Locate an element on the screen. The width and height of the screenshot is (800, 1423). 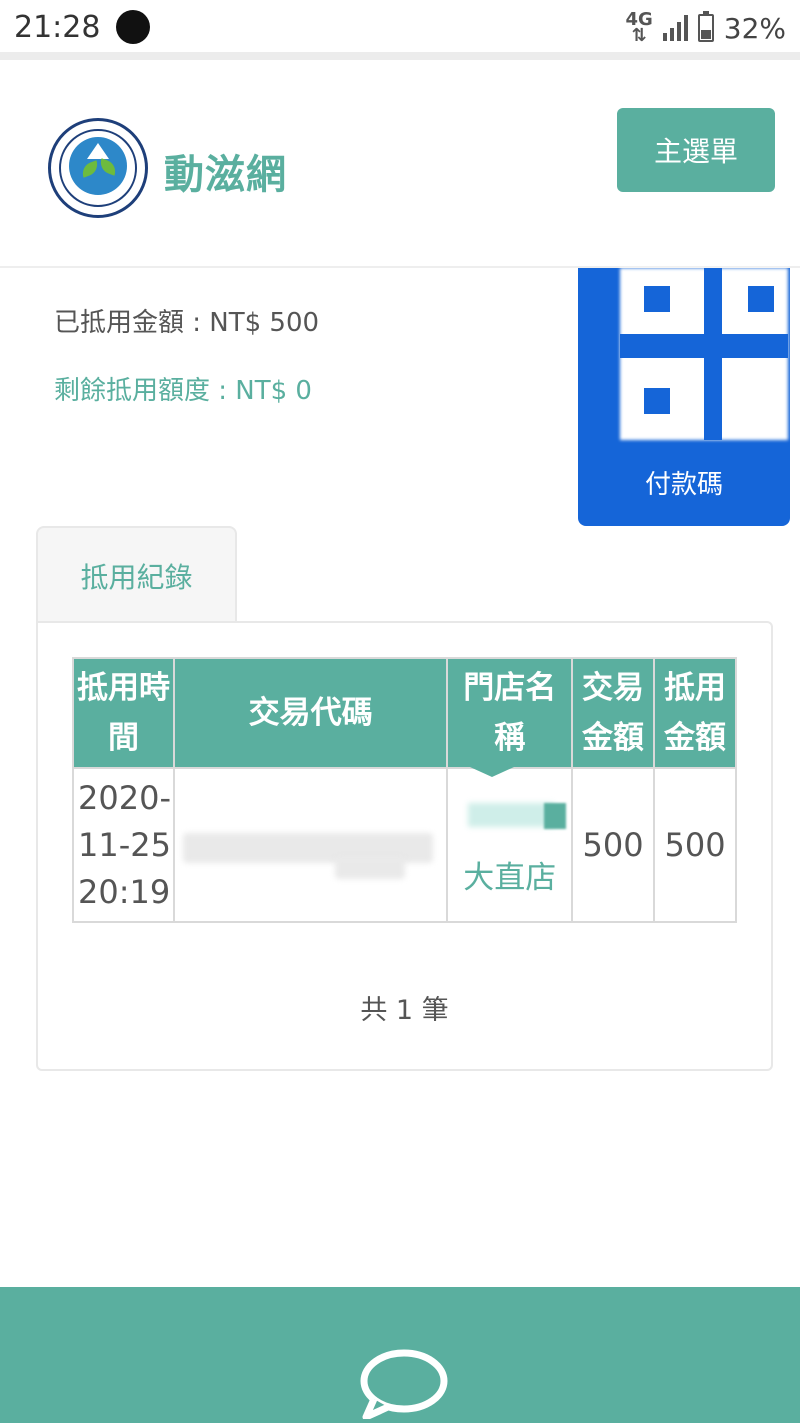
network-type-icon: 4G ⇅ is located at coordinates (639, 27).